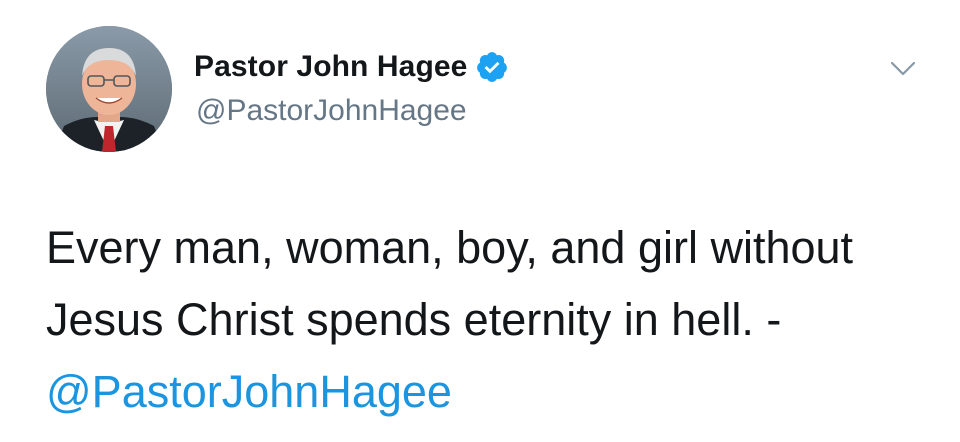  Describe the element at coordinates (330, 67) in the screenshot. I see `author-display-name: Pastor John Hagee` at that location.